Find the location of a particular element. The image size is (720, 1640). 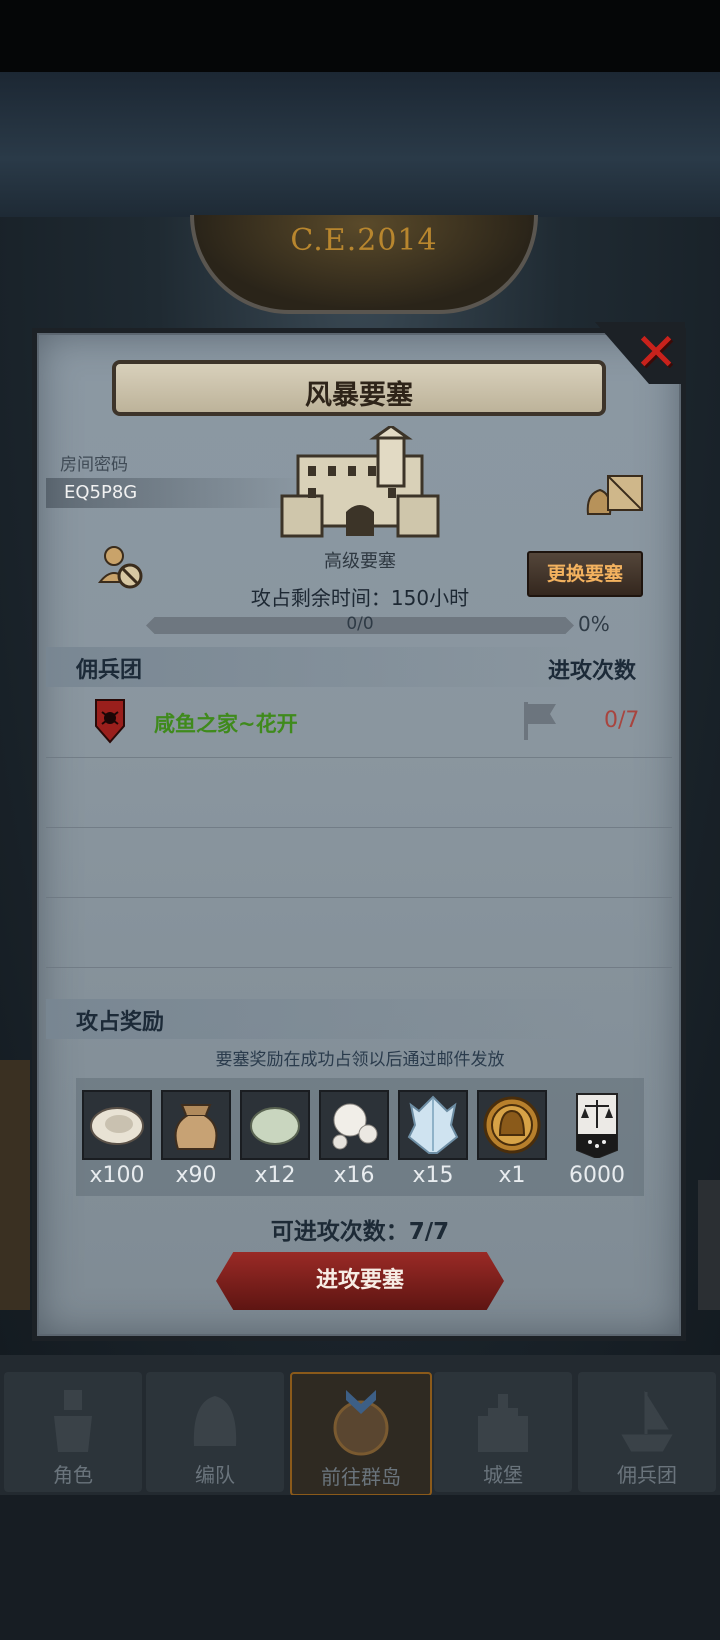

attack-count-header: 进攻次数 is located at coordinates (592, 671).